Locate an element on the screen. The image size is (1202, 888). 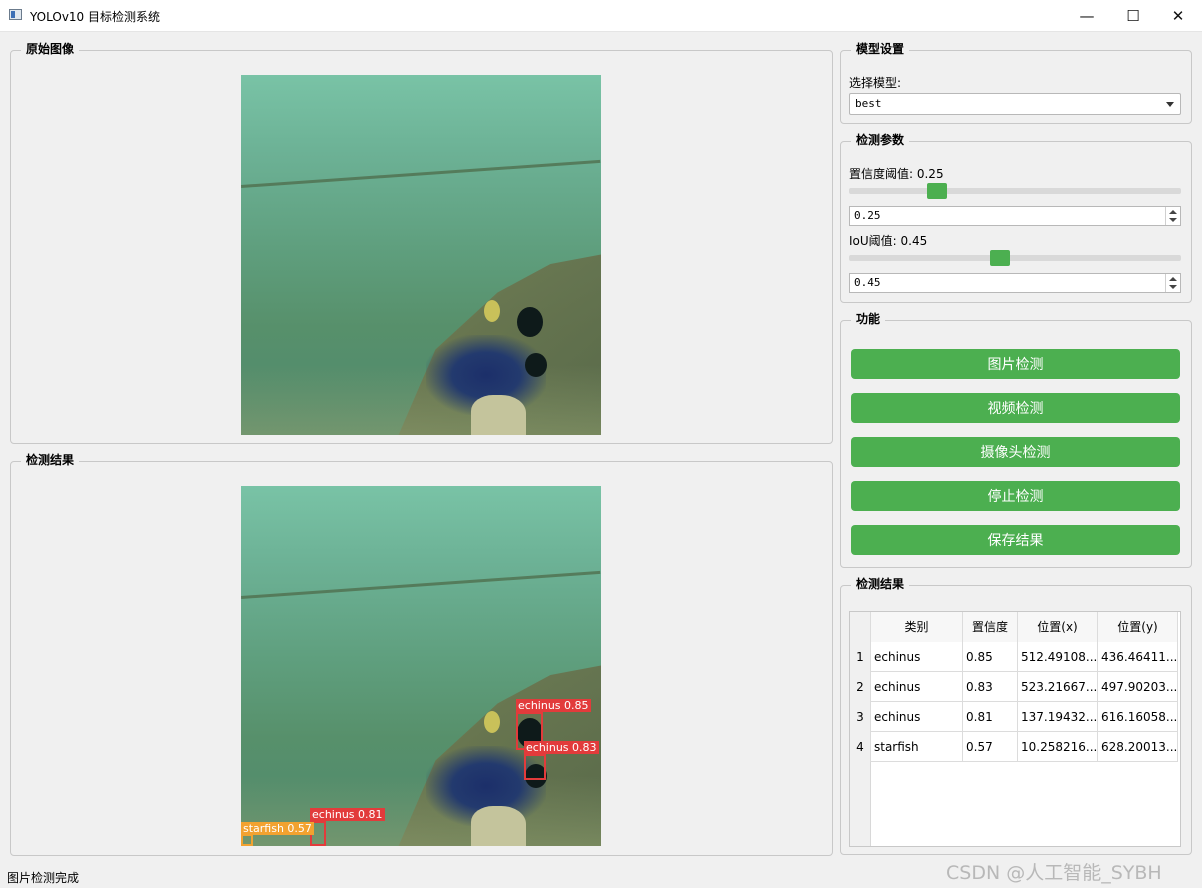
table-header-row: 类别 置信度 位置(x) 位置(y) is located at coordinates (1014, 627).